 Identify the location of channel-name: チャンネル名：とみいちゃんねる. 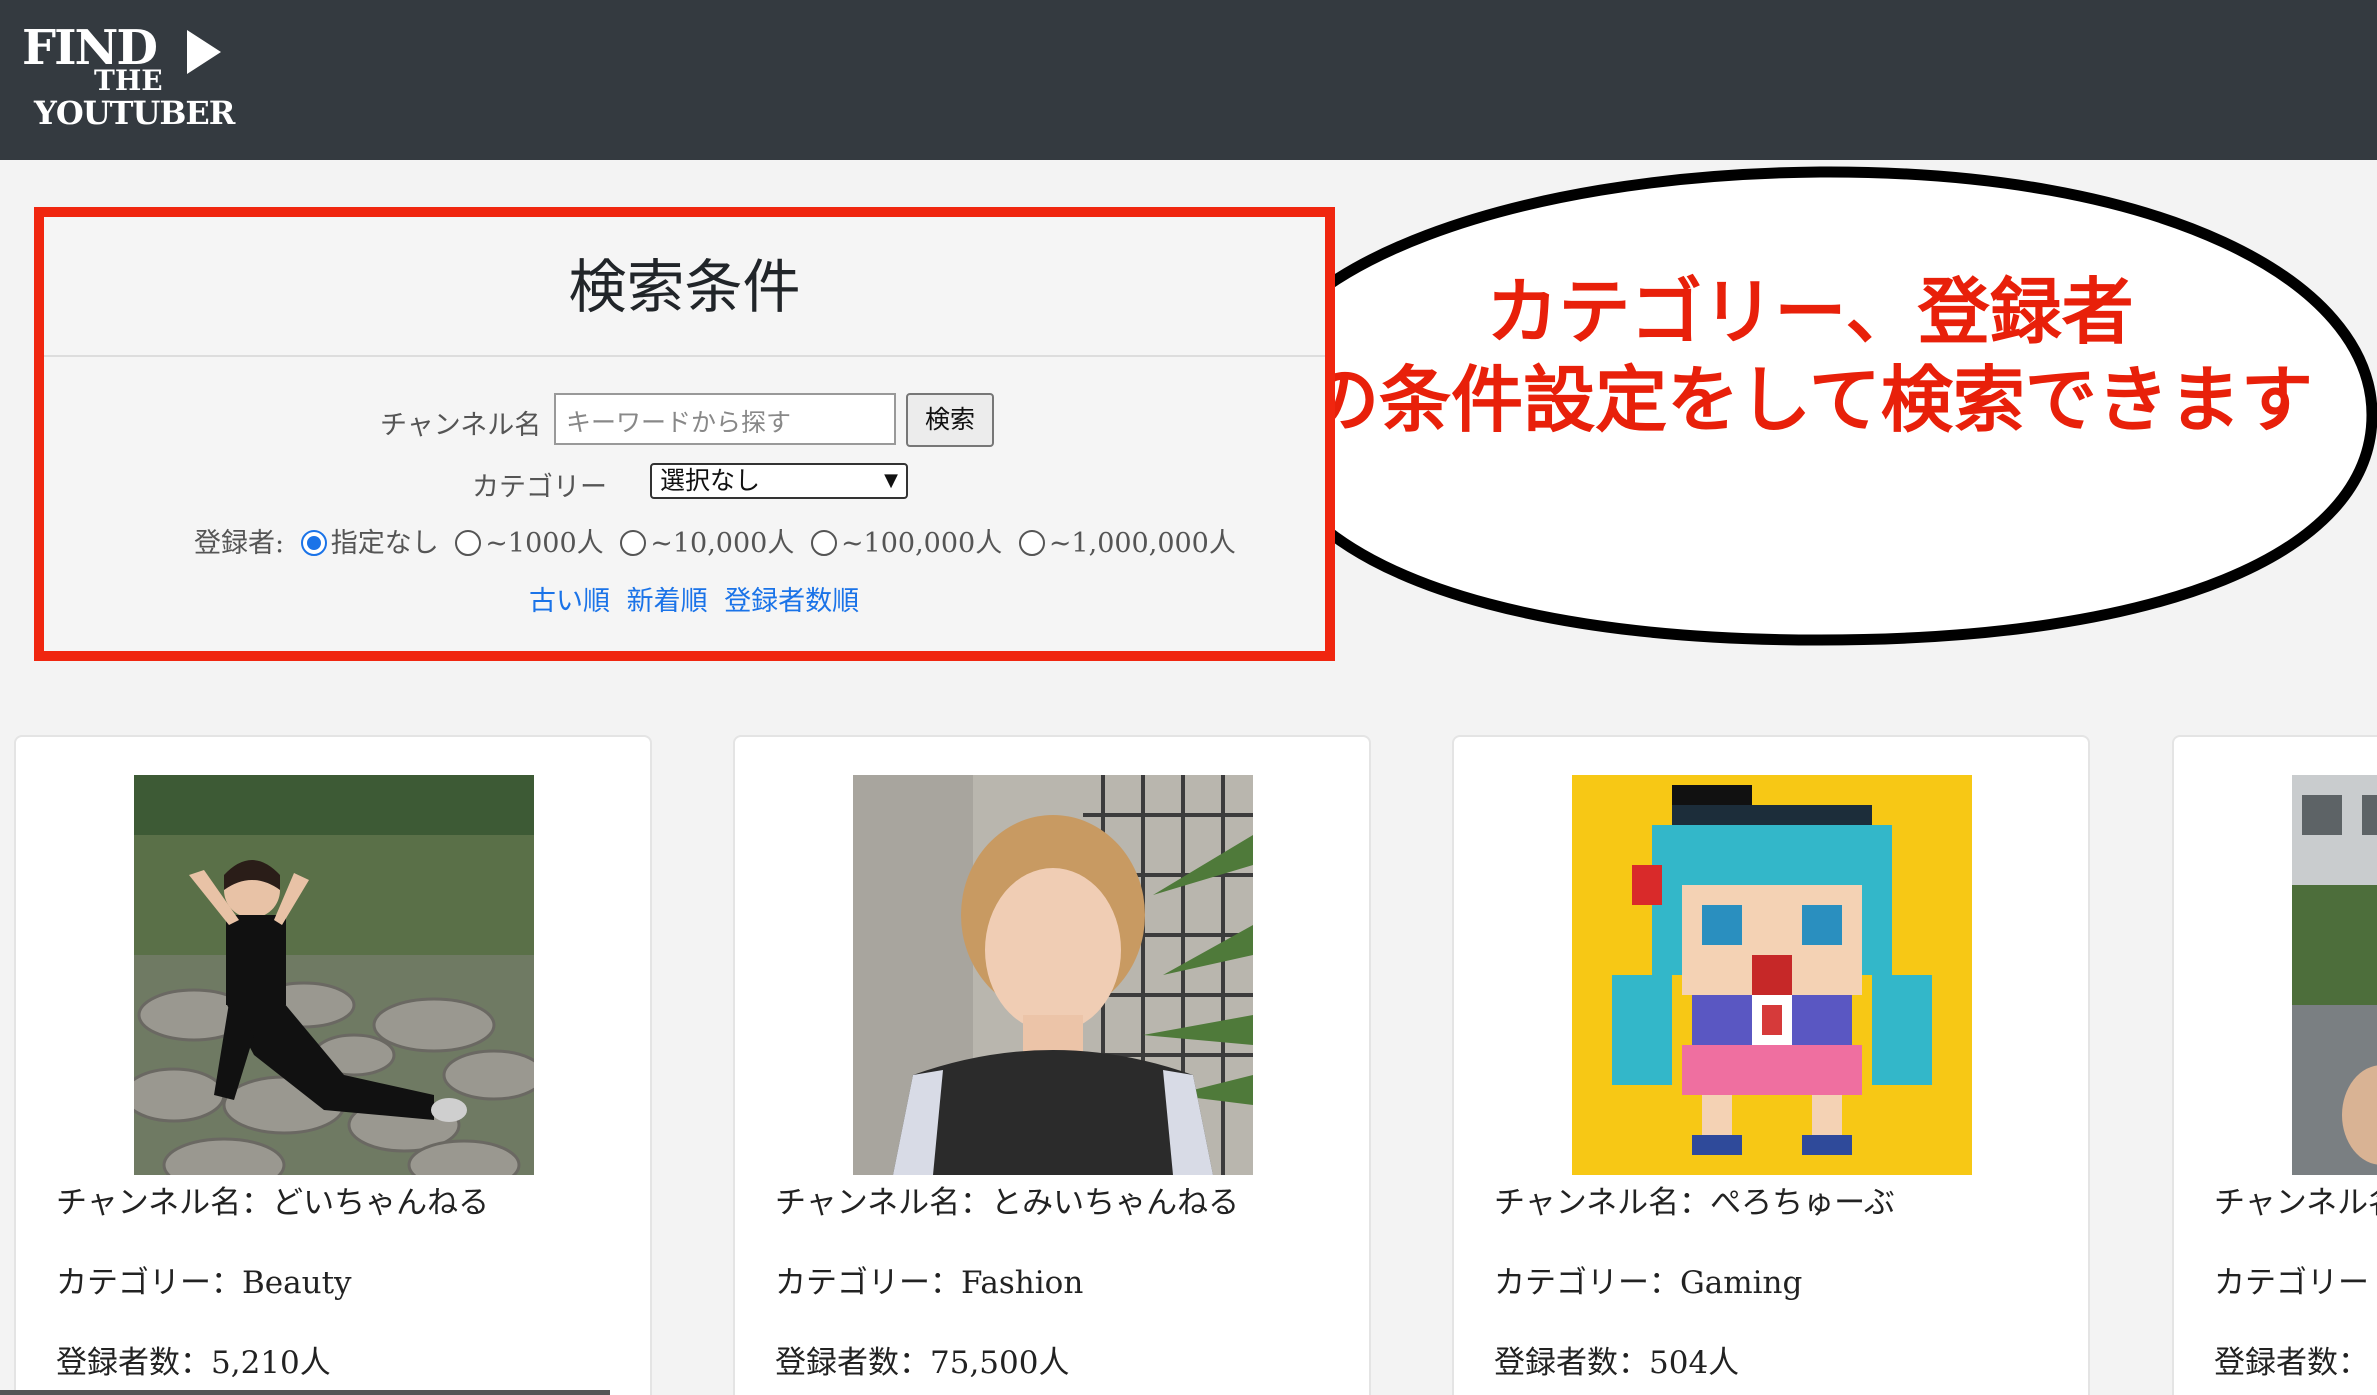
(1007, 1203).